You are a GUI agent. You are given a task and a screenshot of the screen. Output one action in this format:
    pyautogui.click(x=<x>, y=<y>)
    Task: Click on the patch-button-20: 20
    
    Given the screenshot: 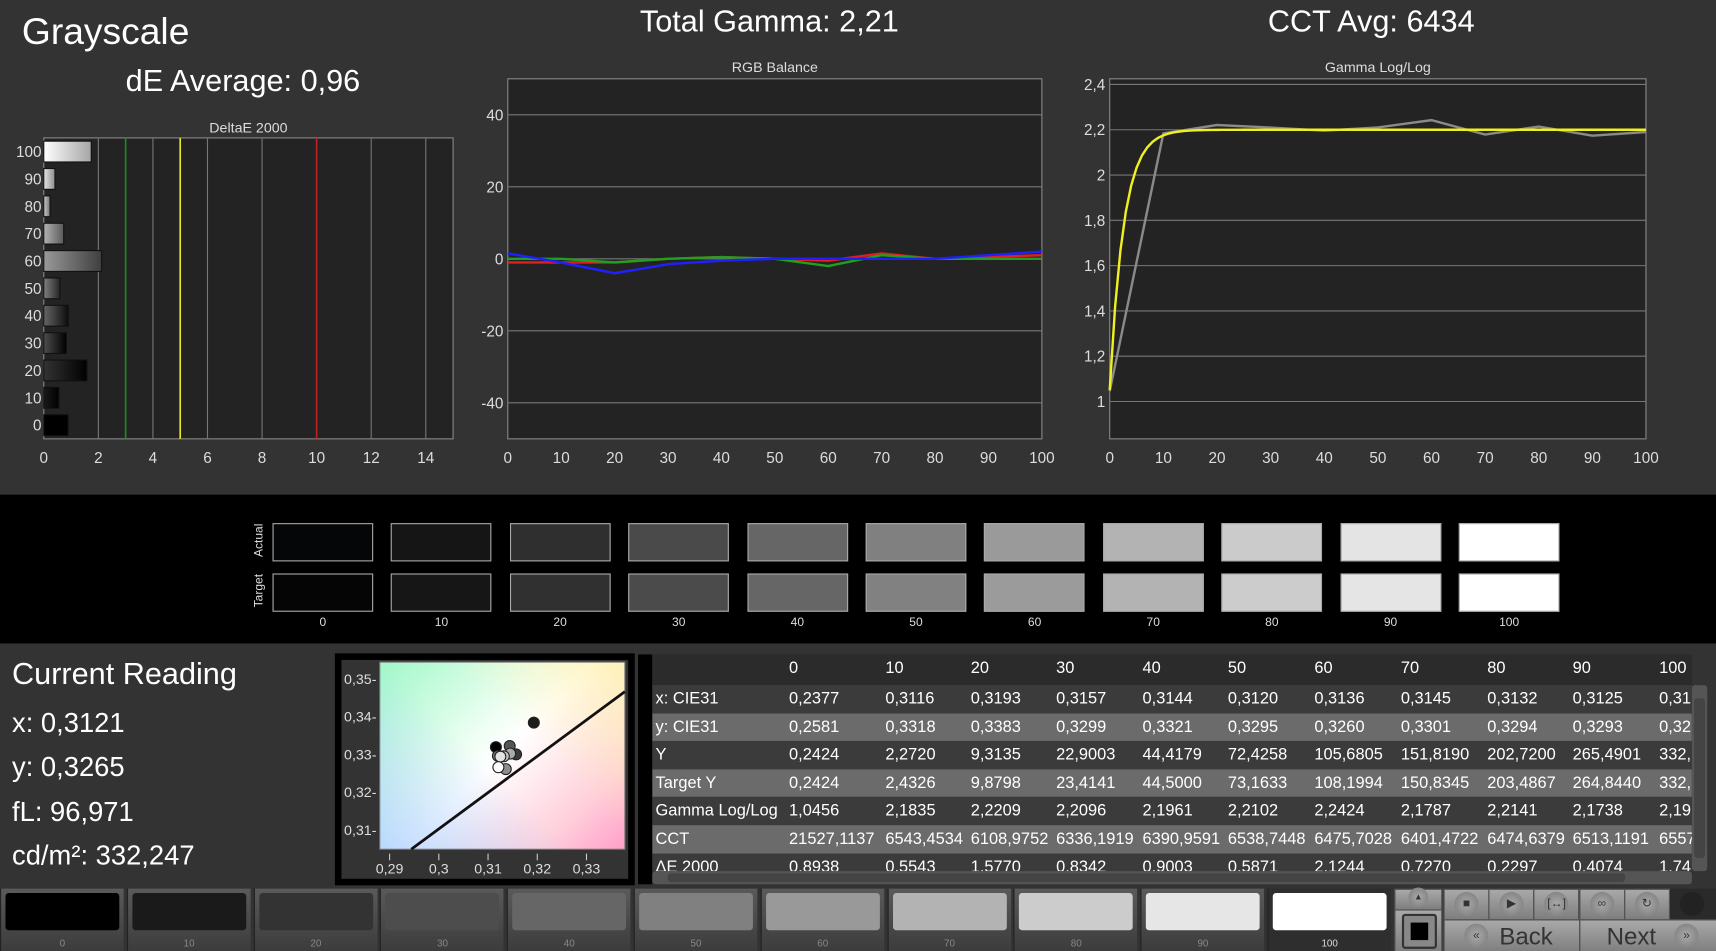 What is the action you would take?
    pyautogui.click(x=315, y=919)
    